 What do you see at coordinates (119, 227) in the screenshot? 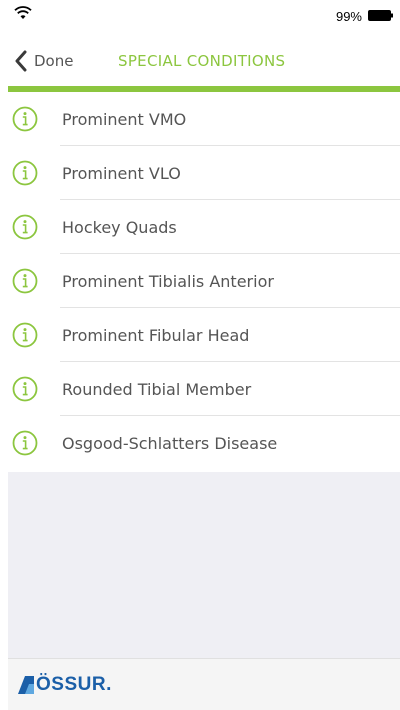
I see `list-item-label: Hockey Quads` at bounding box center [119, 227].